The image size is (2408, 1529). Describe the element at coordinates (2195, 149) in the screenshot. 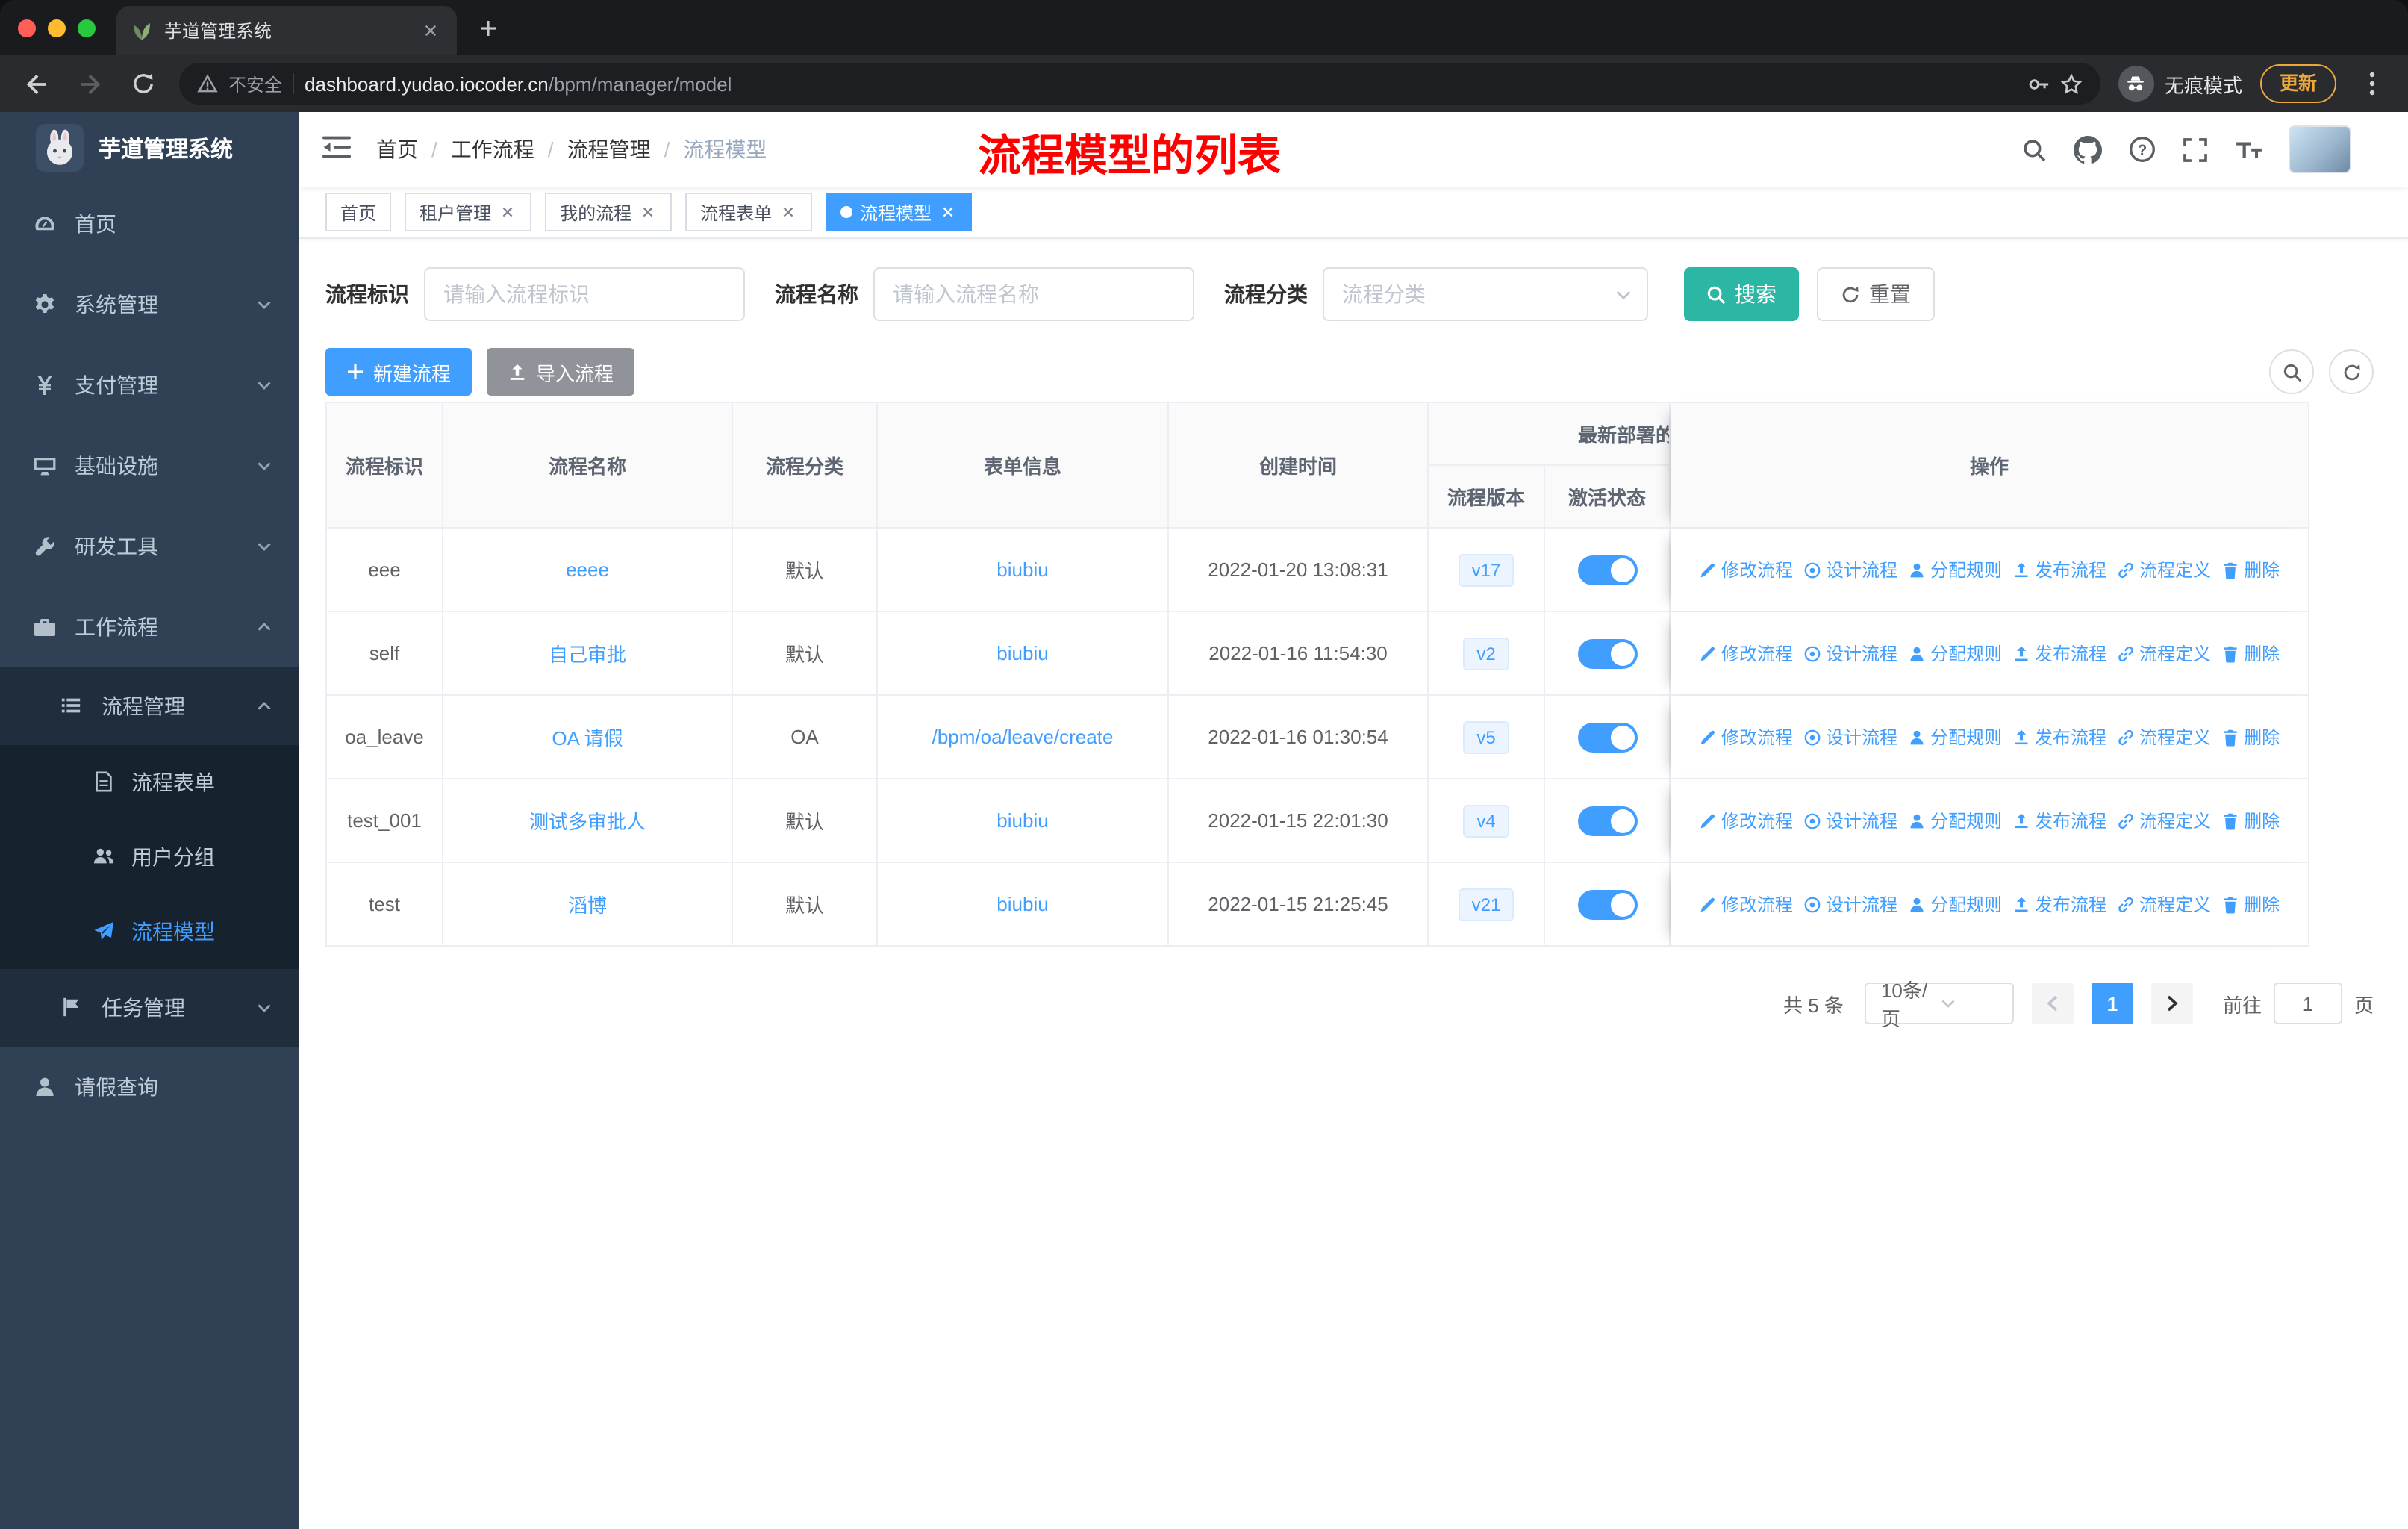

I see `fullscreen-icon` at that location.